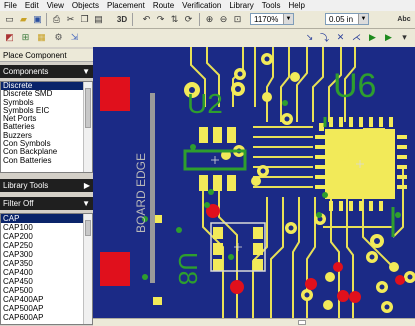  I want to click on play-icon: ▶, so click(372, 37).